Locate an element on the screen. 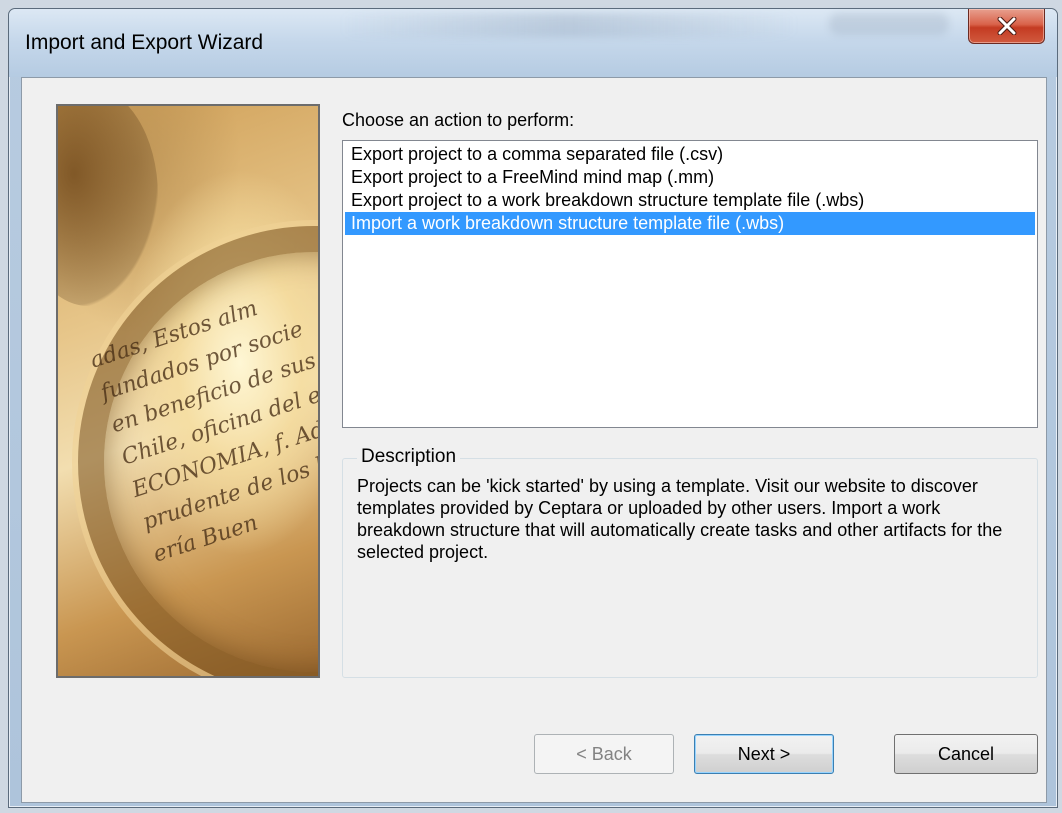 The image size is (1062, 813). close-icon is located at coordinates (1006, 26).